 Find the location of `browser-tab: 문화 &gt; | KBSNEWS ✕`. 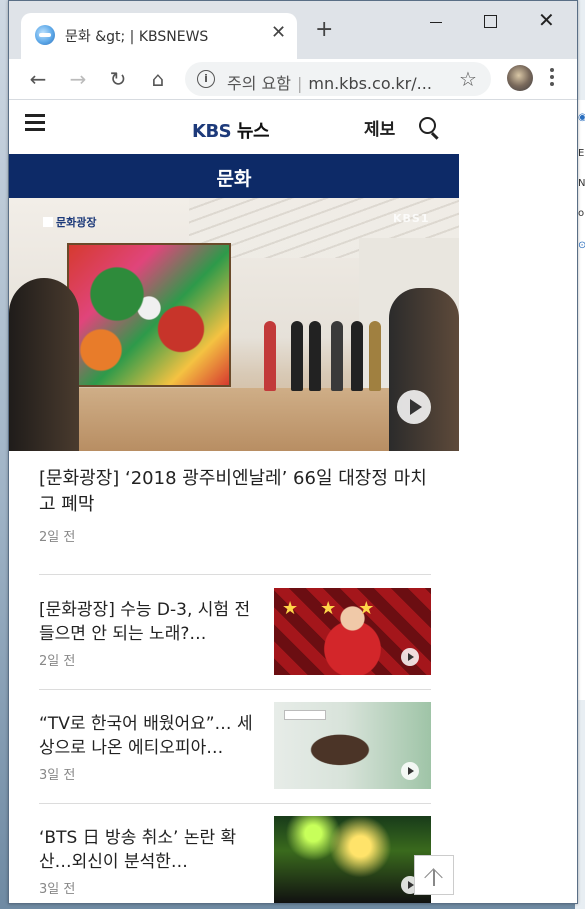

browser-tab: 문화 &gt; | KBSNEWS ✕ is located at coordinates (159, 36).